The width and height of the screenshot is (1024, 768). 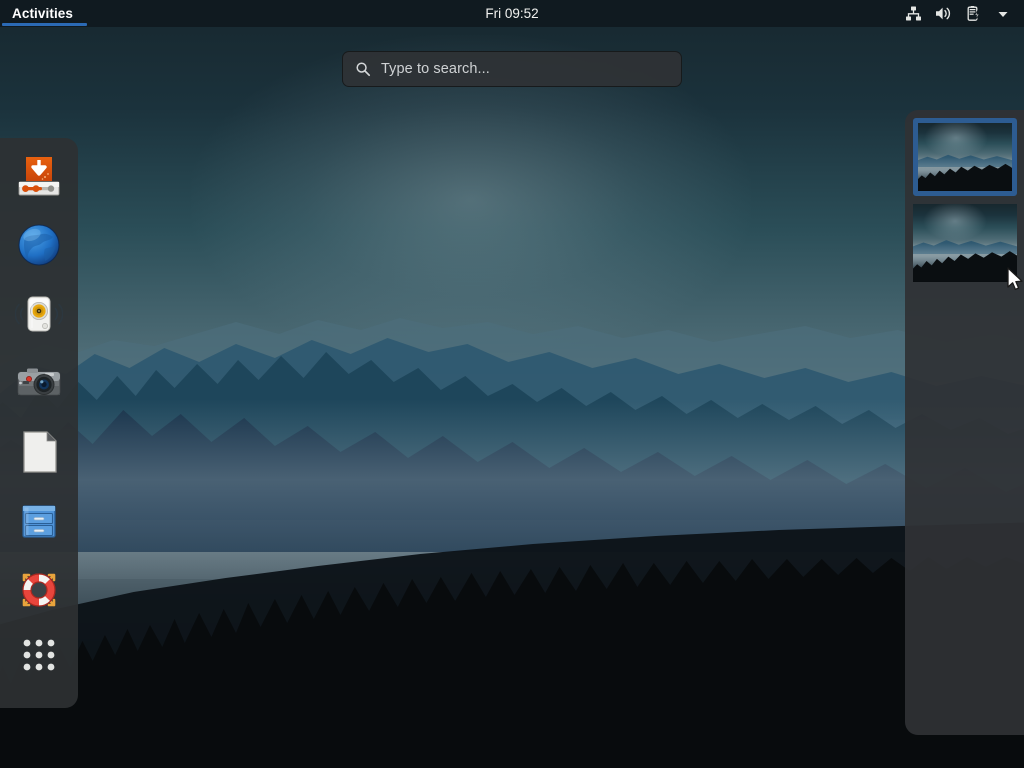 I want to click on lifebuoy-icon, so click(x=39, y=590).